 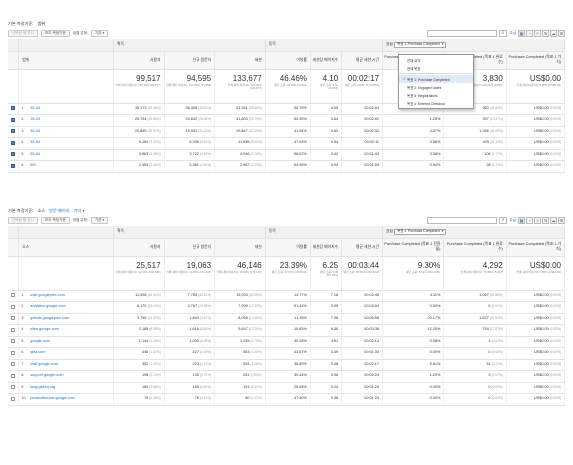 I want to click on dimension-column-header: 소스, so click(x=66, y=247).